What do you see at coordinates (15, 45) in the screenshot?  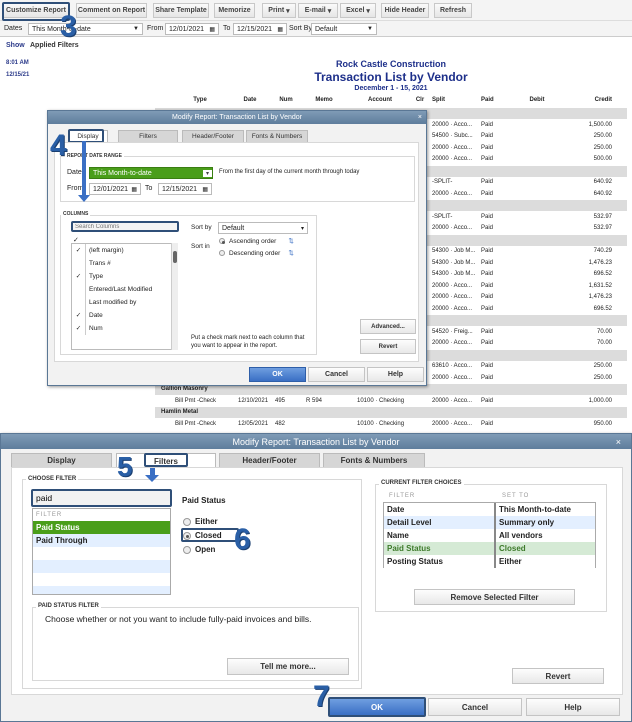 I see `show-link: Show` at bounding box center [15, 45].